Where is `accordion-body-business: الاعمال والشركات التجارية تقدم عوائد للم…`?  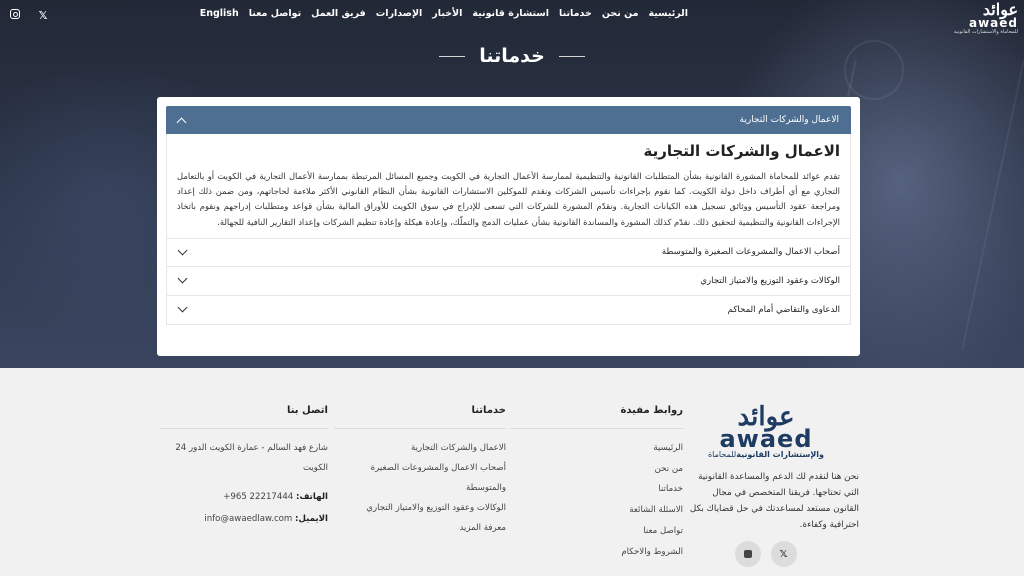
accordion-body-business: الاعمال والشركات التجارية تقدم عوائد للم… is located at coordinates (508, 186).